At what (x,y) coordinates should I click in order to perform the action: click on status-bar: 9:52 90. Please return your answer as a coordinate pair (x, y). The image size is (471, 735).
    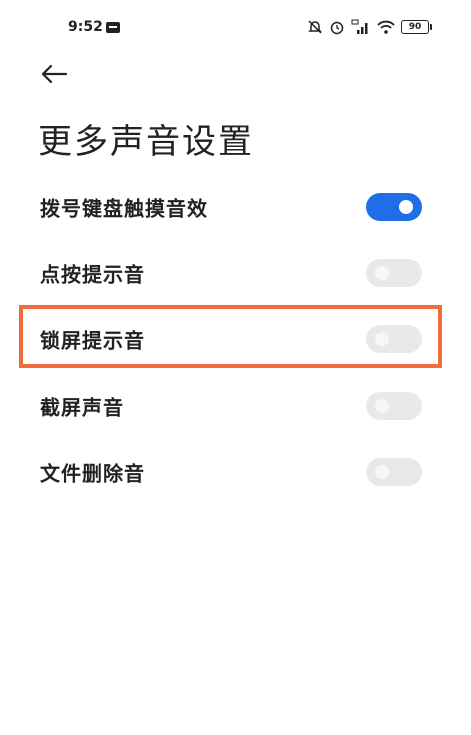
    Looking at the image, I should click on (235, 28).